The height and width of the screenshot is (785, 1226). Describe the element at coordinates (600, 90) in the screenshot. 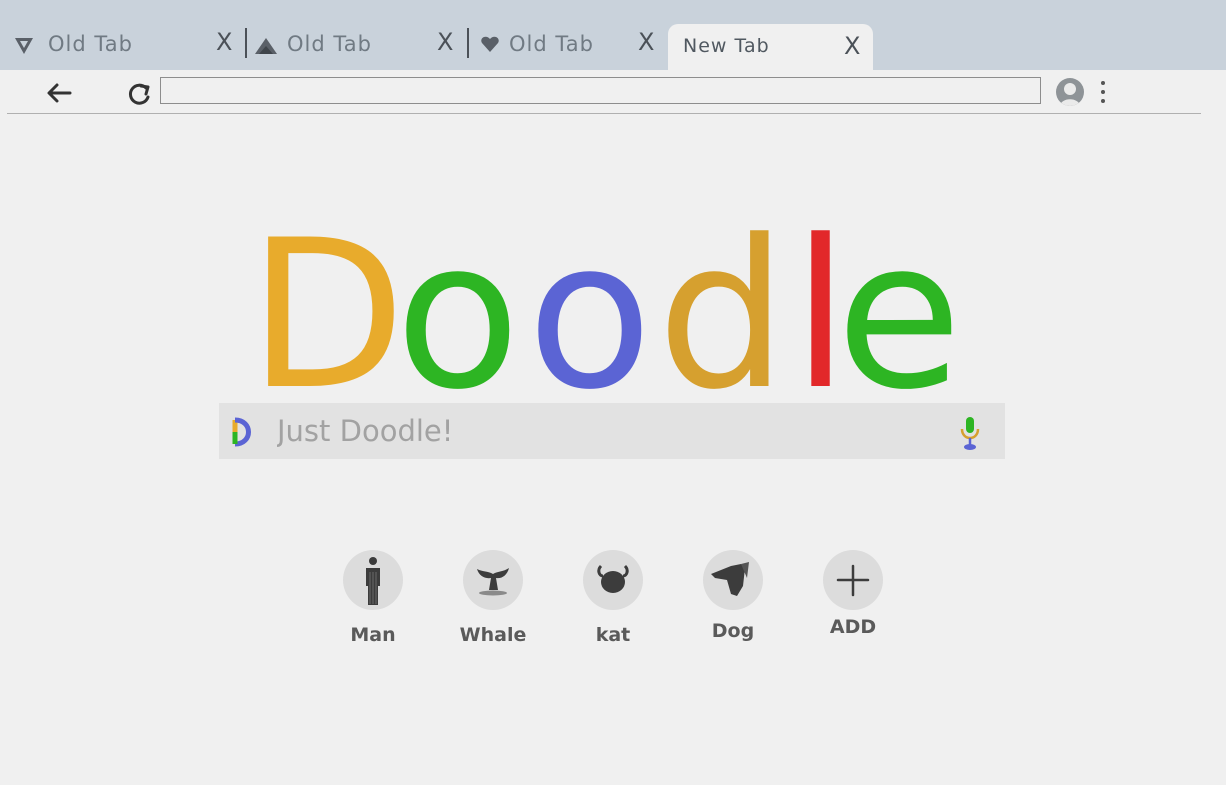

I see `address-bar` at that location.